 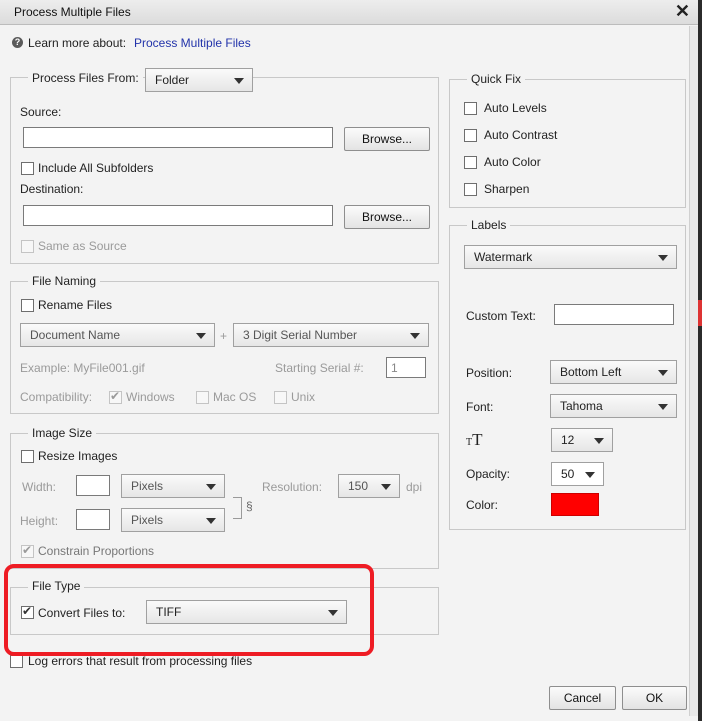 What do you see at coordinates (577, 474) in the screenshot?
I see `opacity-select: 50` at bounding box center [577, 474].